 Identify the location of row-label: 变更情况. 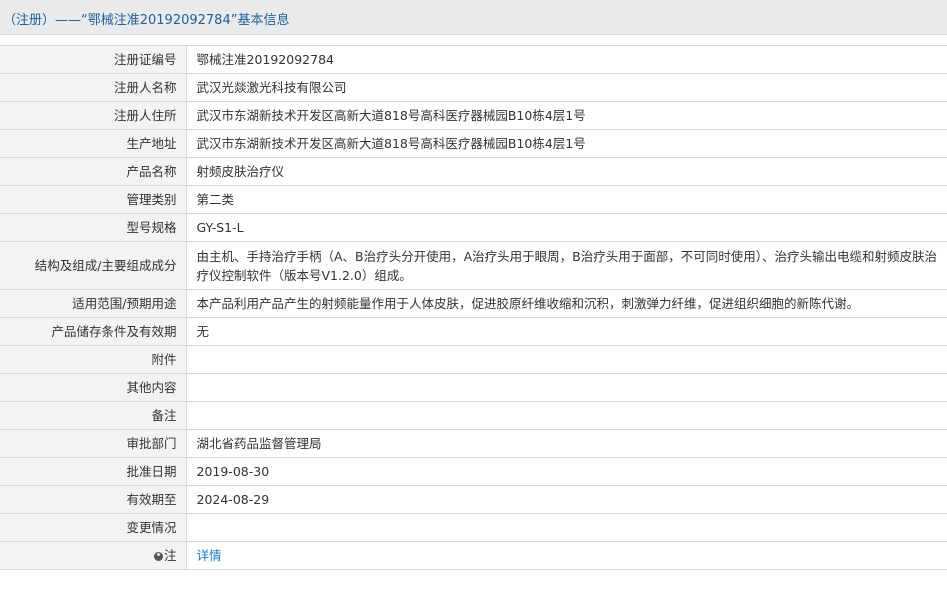
(93, 527).